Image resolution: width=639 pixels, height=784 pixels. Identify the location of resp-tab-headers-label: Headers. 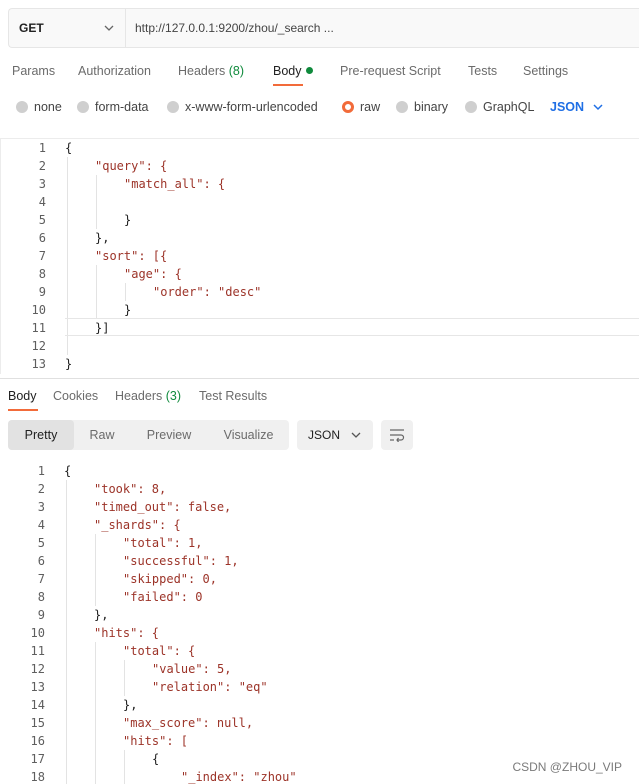
(139, 396).